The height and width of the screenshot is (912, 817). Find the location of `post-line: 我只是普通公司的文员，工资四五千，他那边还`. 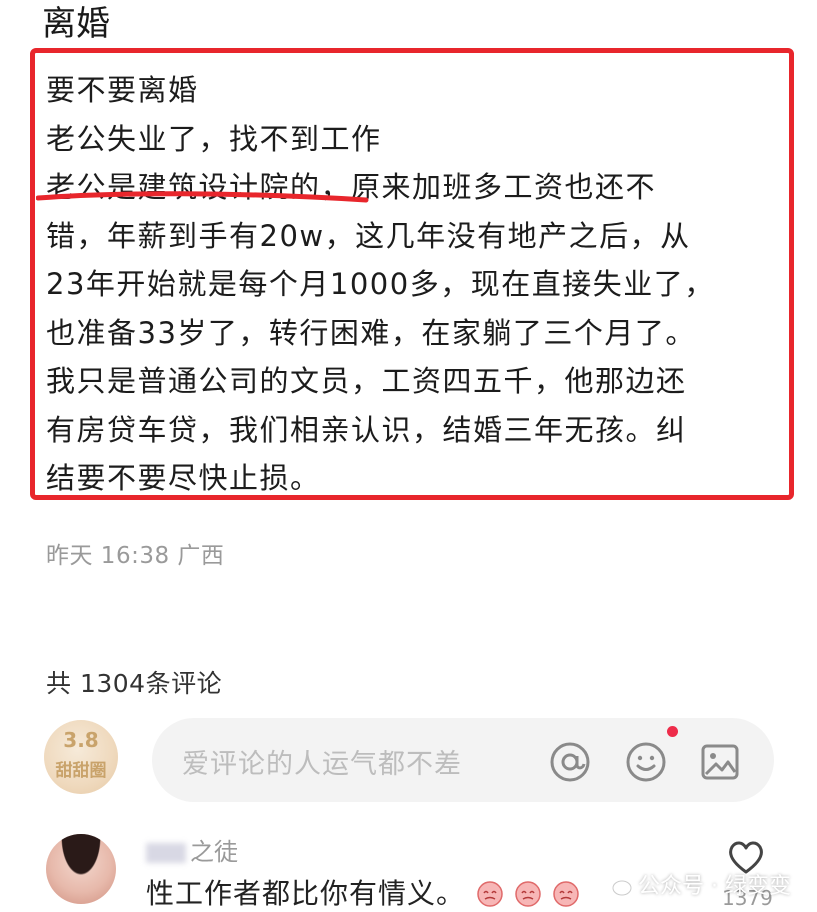

post-line: 我只是普通公司的文员，工资四五千，他那边还 is located at coordinates (366, 381).